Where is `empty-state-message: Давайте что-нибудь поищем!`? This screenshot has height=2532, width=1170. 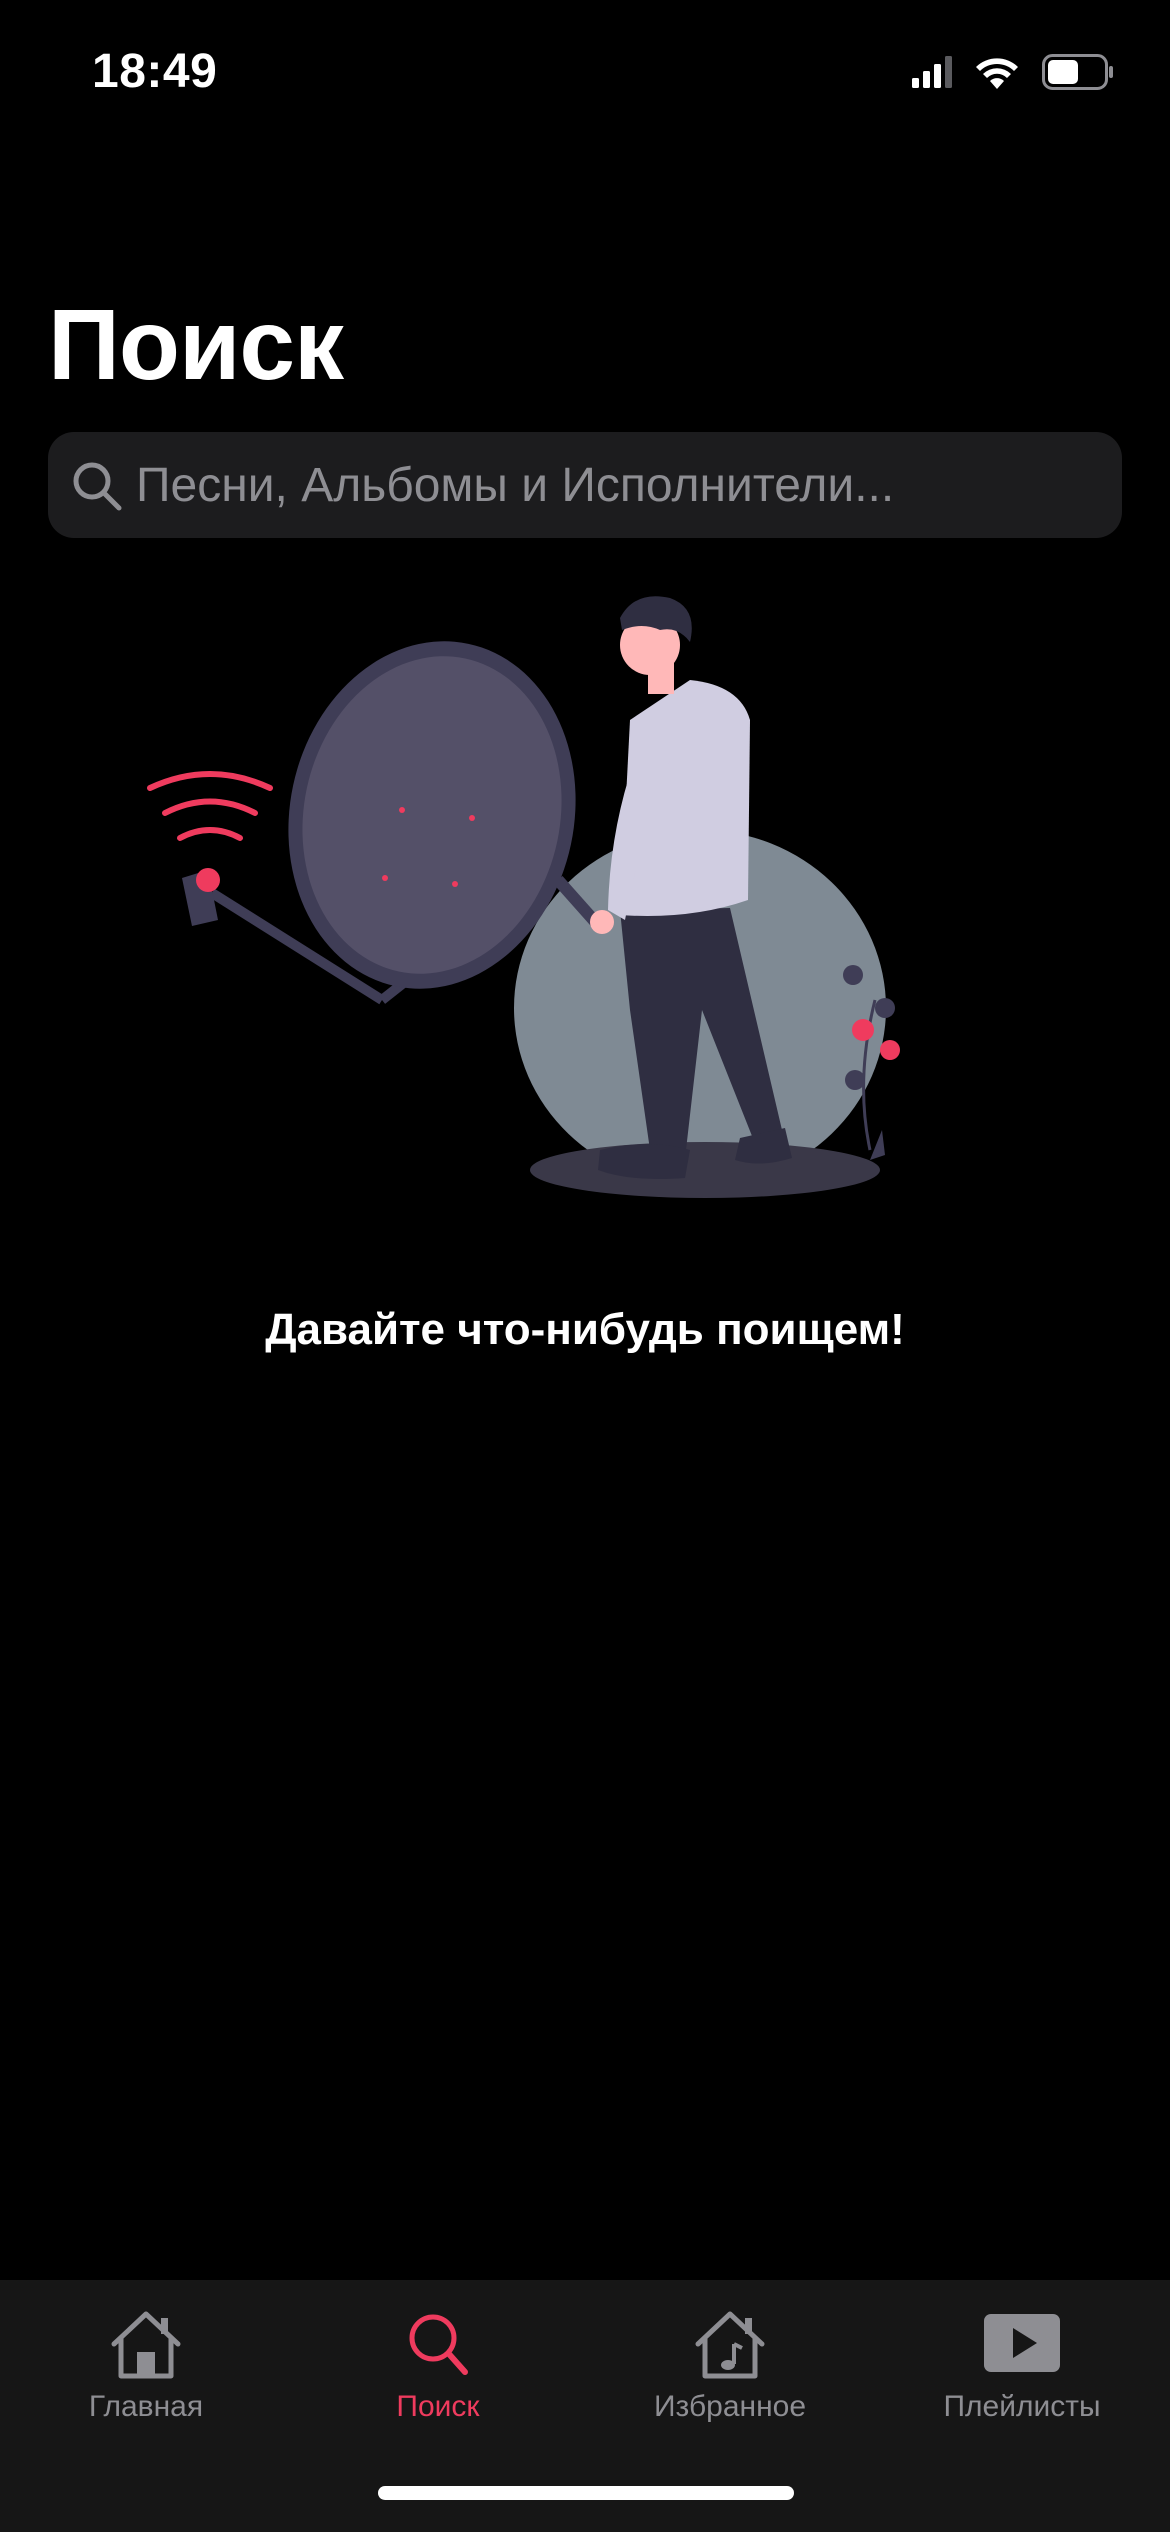 empty-state-message: Давайте что-нибудь поищем! is located at coordinates (585, 1329).